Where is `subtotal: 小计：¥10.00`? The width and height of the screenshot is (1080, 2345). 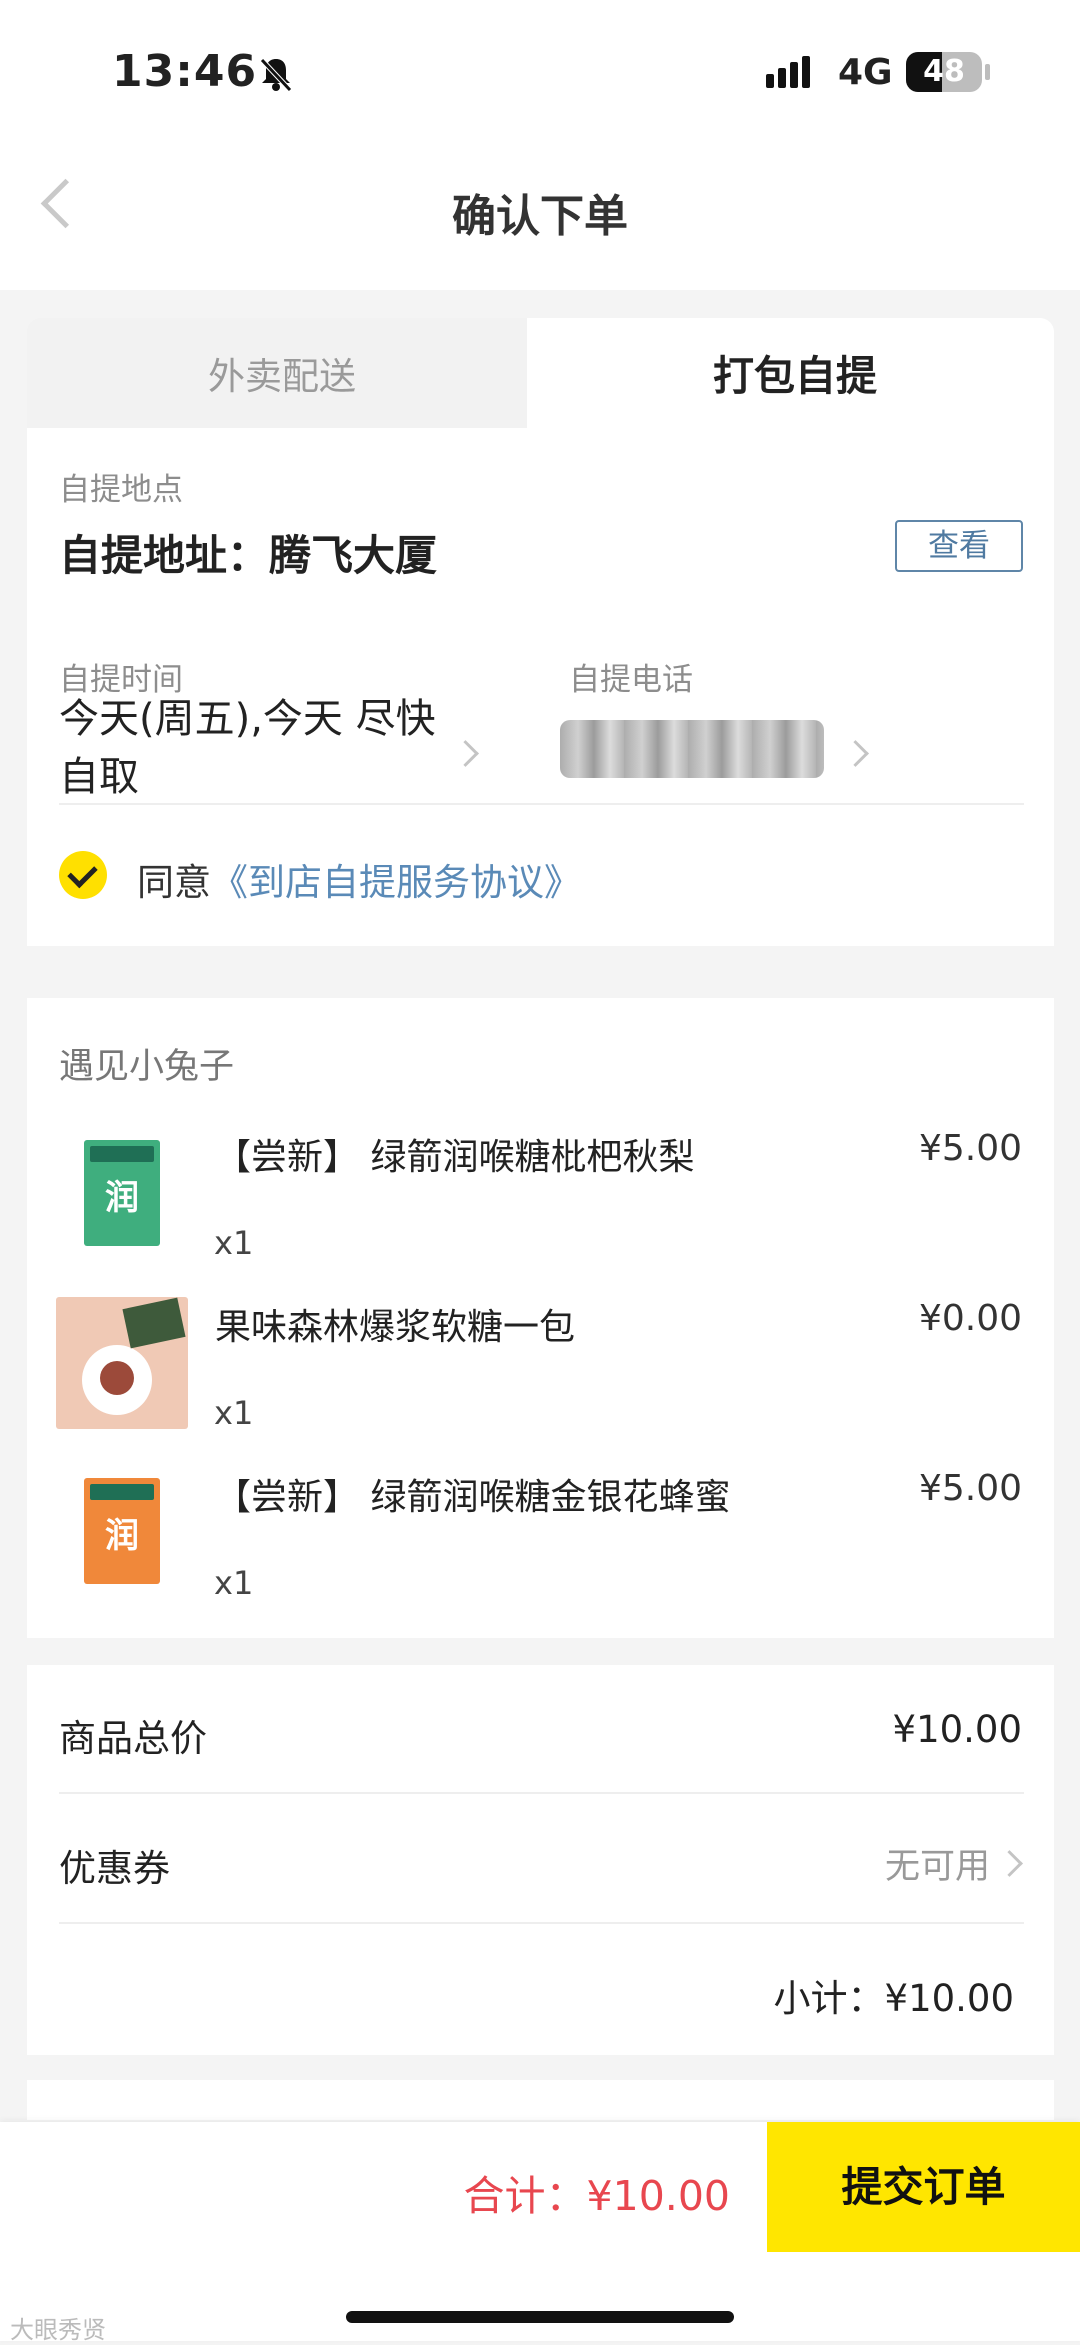 subtotal: 小计：¥10.00 is located at coordinates (893, 1998).